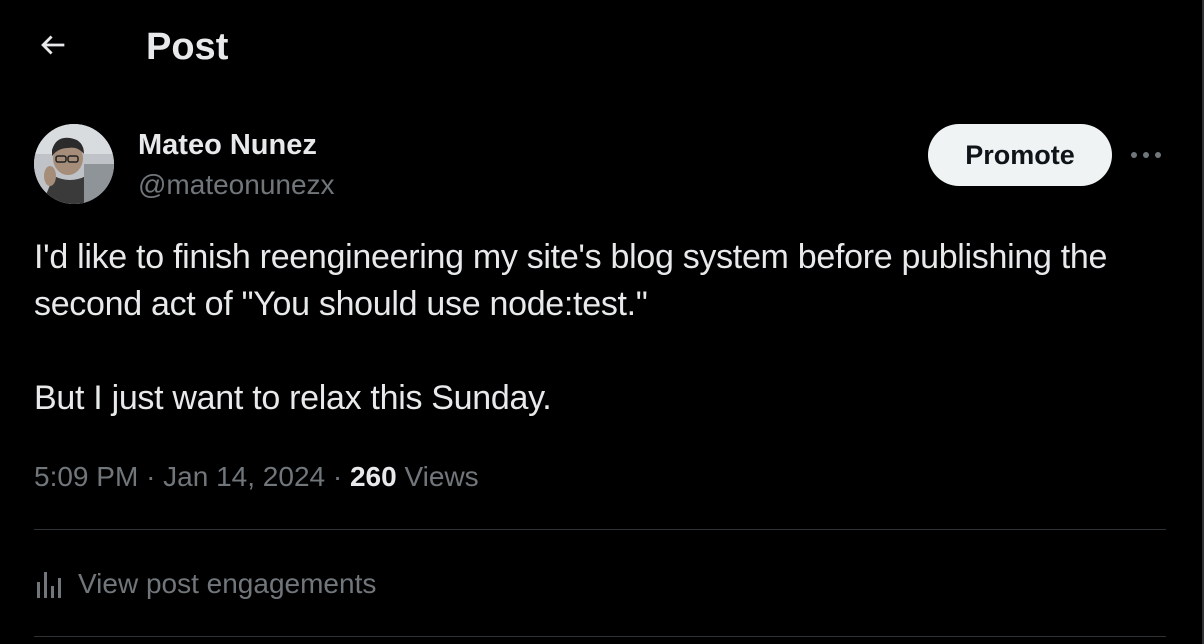 The width and height of the screenshot is (1204, 644). I want to click on back-button, so click(53, 47).